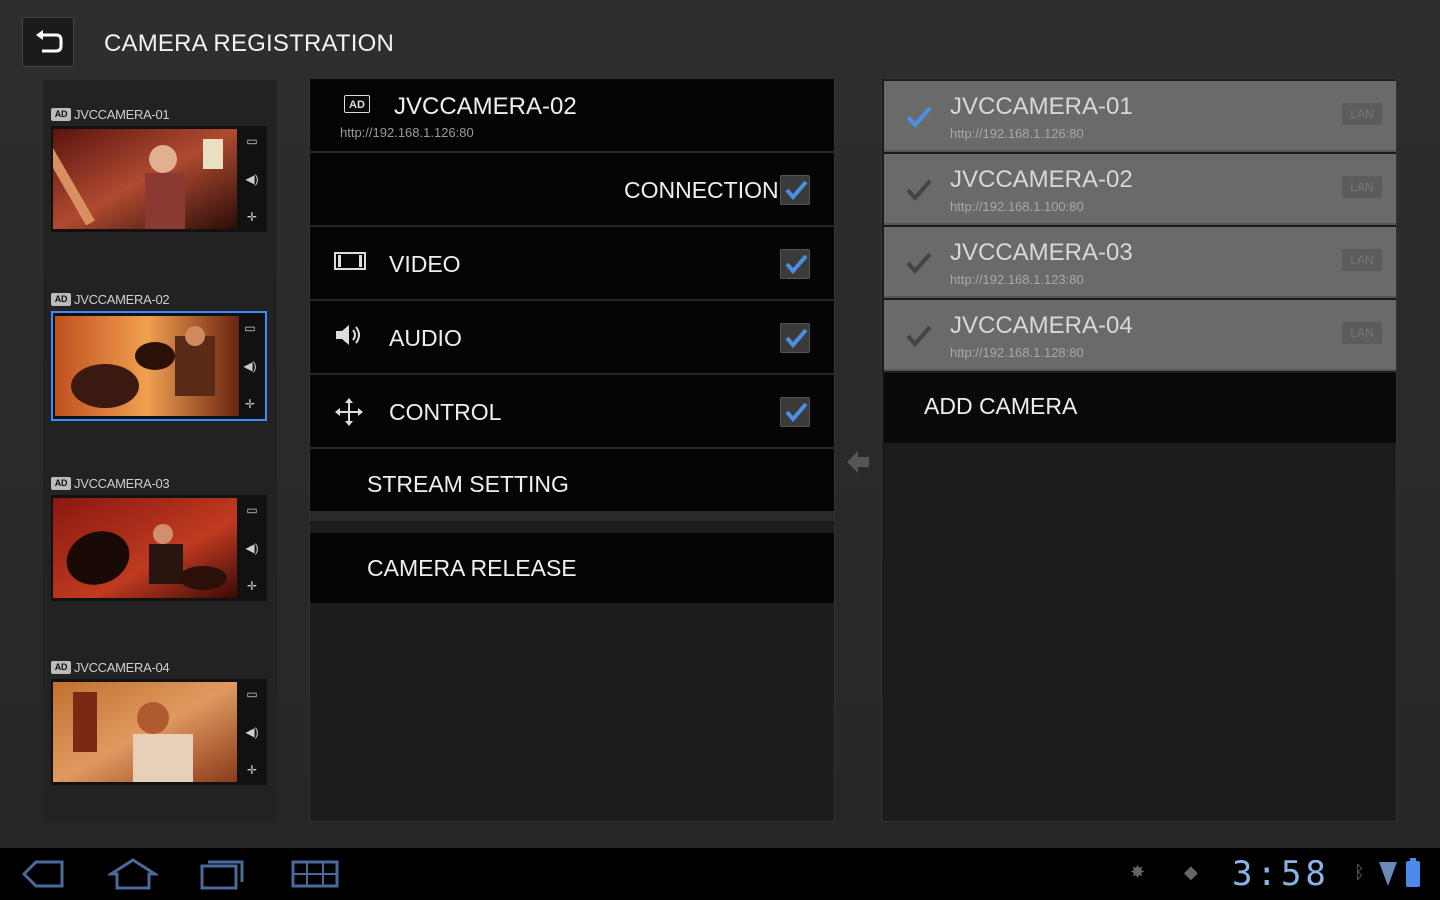  I want to click on audio-row: AUDIO, so click(572, 338).